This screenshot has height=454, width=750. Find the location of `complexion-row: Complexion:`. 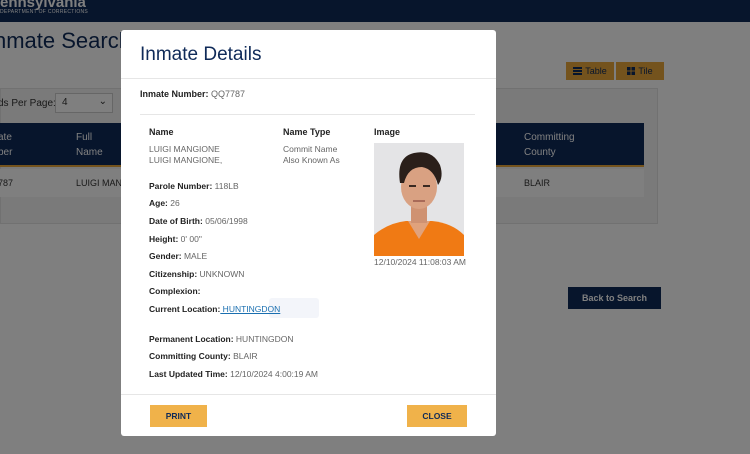

complexion-row: Complexion: is located at coordinates (175, 291).